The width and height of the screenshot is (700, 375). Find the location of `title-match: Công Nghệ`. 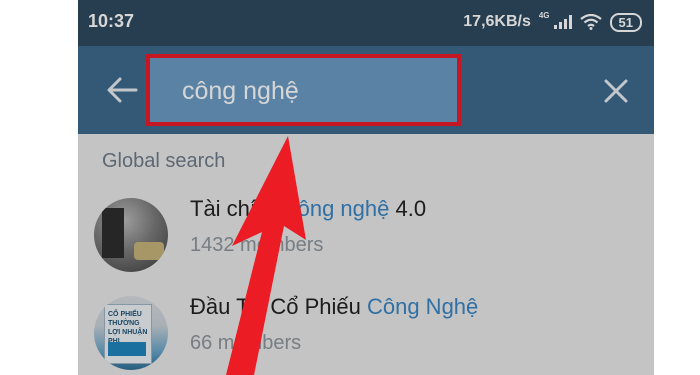

title-match: Công Nghệ is located at coordinates (422, 306).